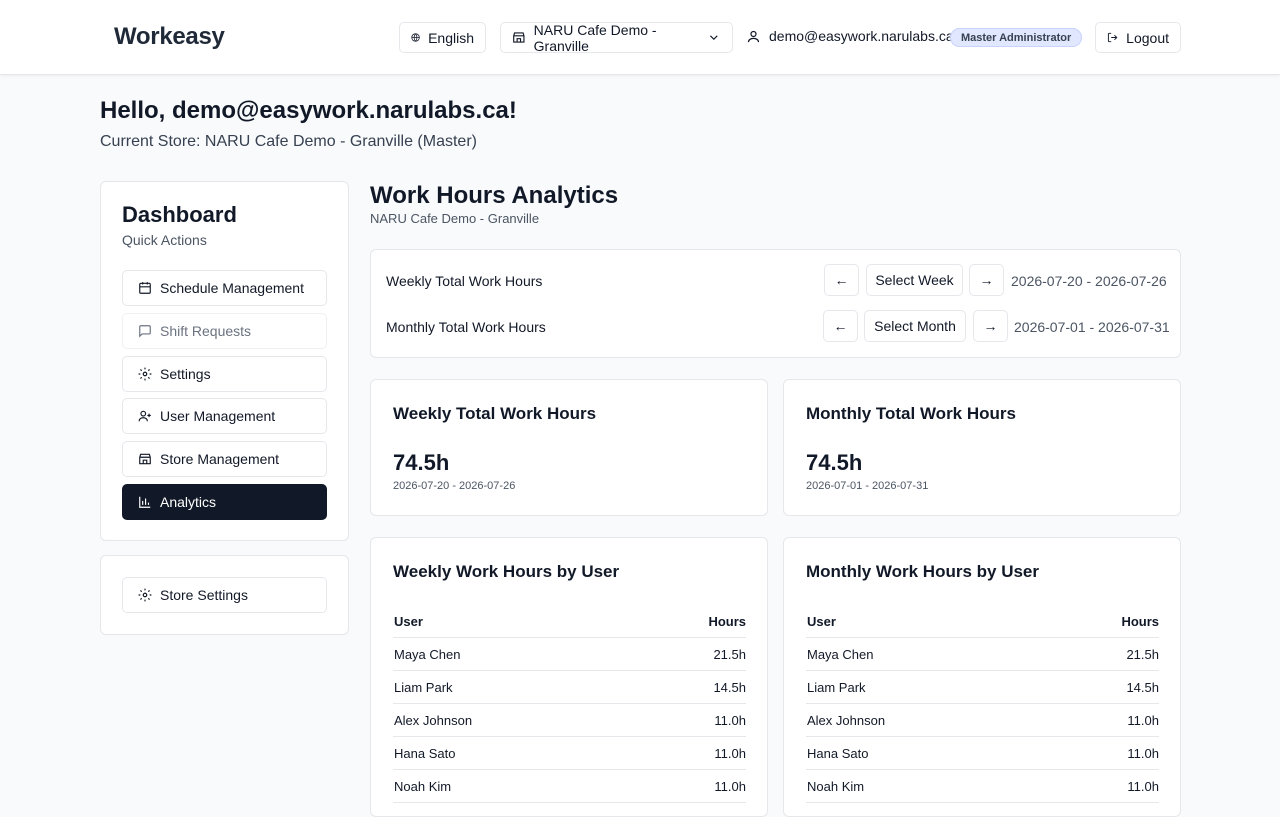  I want to click on logout-icon, so click(1112, 37).